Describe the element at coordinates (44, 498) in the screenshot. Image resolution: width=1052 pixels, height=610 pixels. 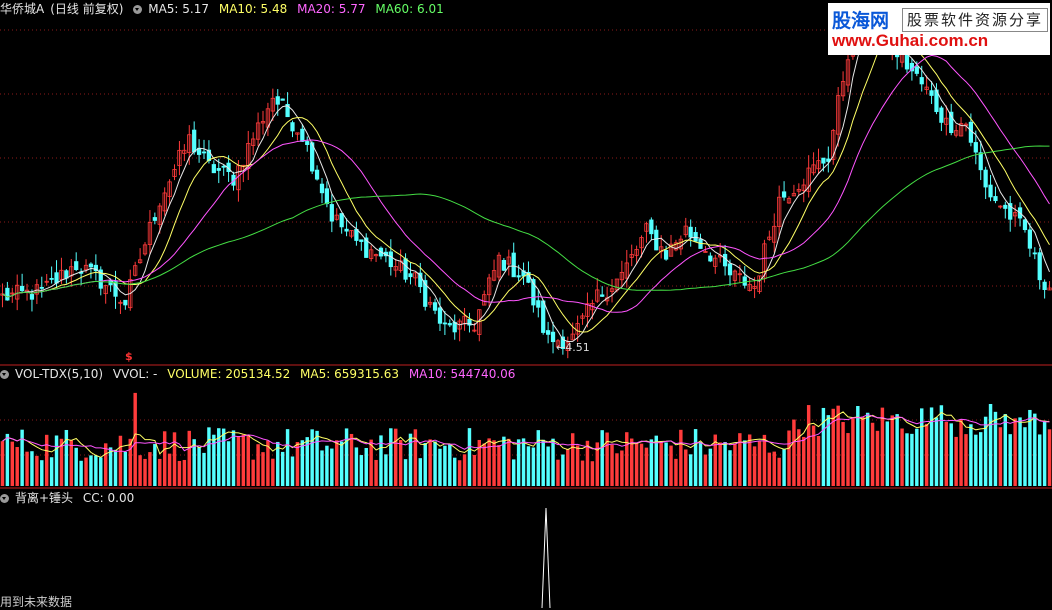
I see `indicator-title: 背离+锤头` at that location.